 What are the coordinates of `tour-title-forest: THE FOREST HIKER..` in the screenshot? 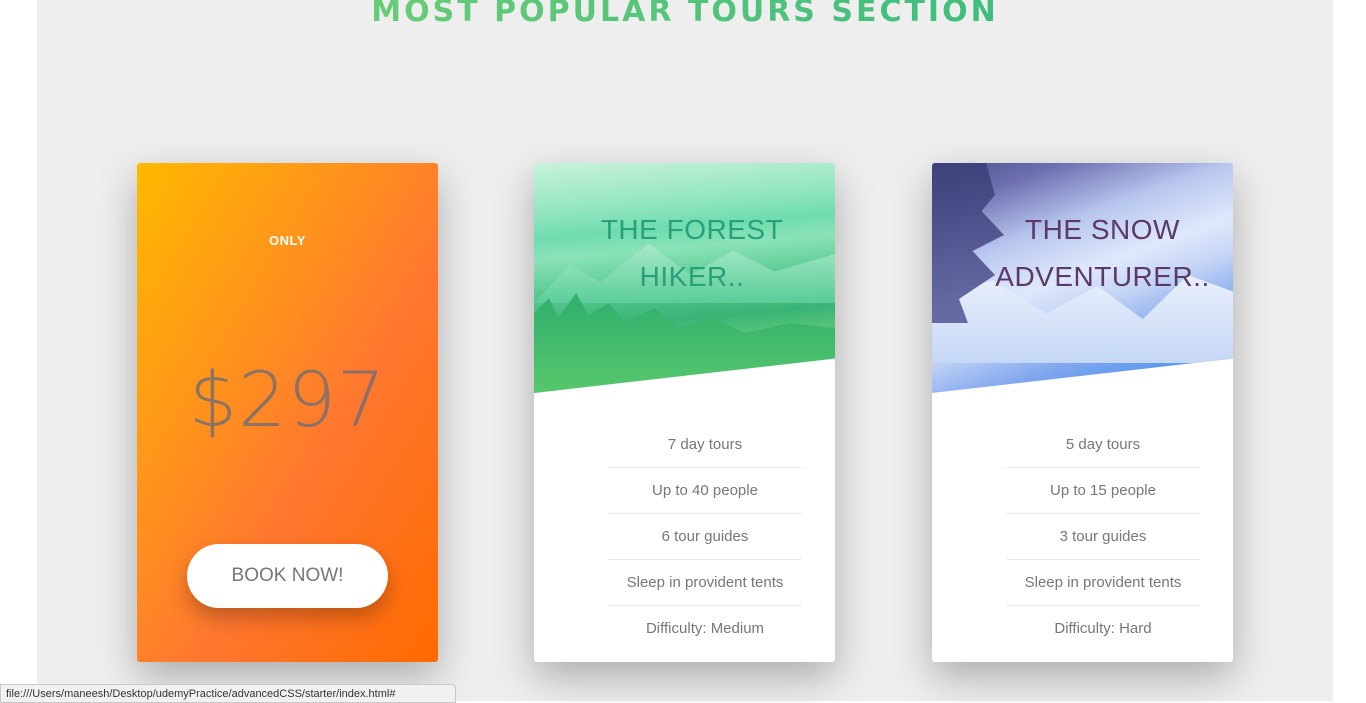 It's located at (691, 253).